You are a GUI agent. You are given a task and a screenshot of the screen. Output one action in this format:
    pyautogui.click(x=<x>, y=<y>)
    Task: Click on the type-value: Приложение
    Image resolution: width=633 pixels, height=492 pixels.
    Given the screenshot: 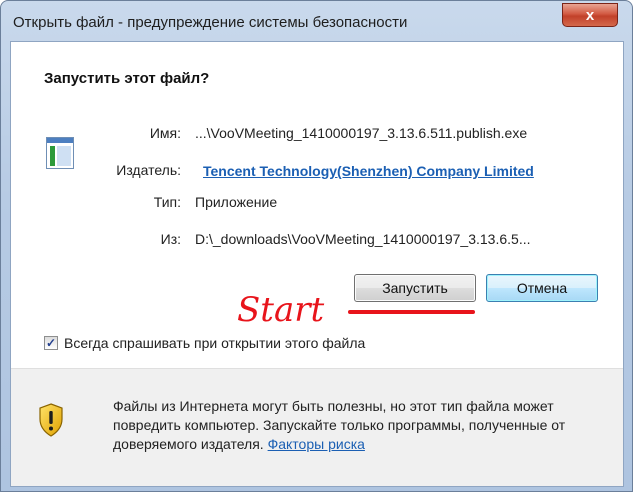 What is the action you would take?
    pyautogui.click(x=236, y=202)
    